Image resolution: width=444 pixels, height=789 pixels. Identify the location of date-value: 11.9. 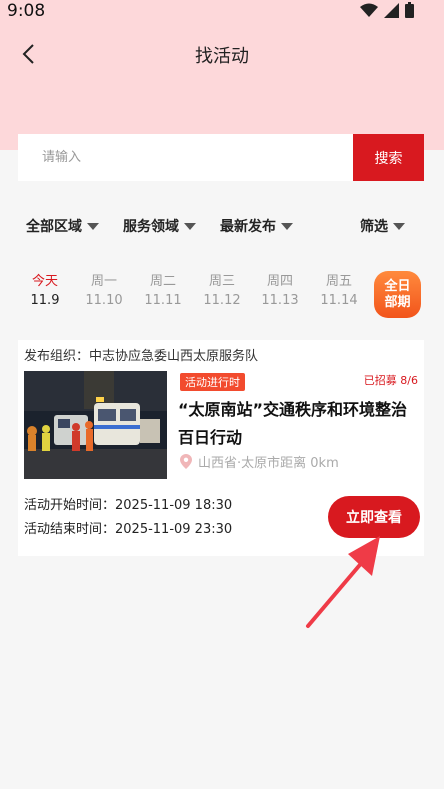
(45, 300).